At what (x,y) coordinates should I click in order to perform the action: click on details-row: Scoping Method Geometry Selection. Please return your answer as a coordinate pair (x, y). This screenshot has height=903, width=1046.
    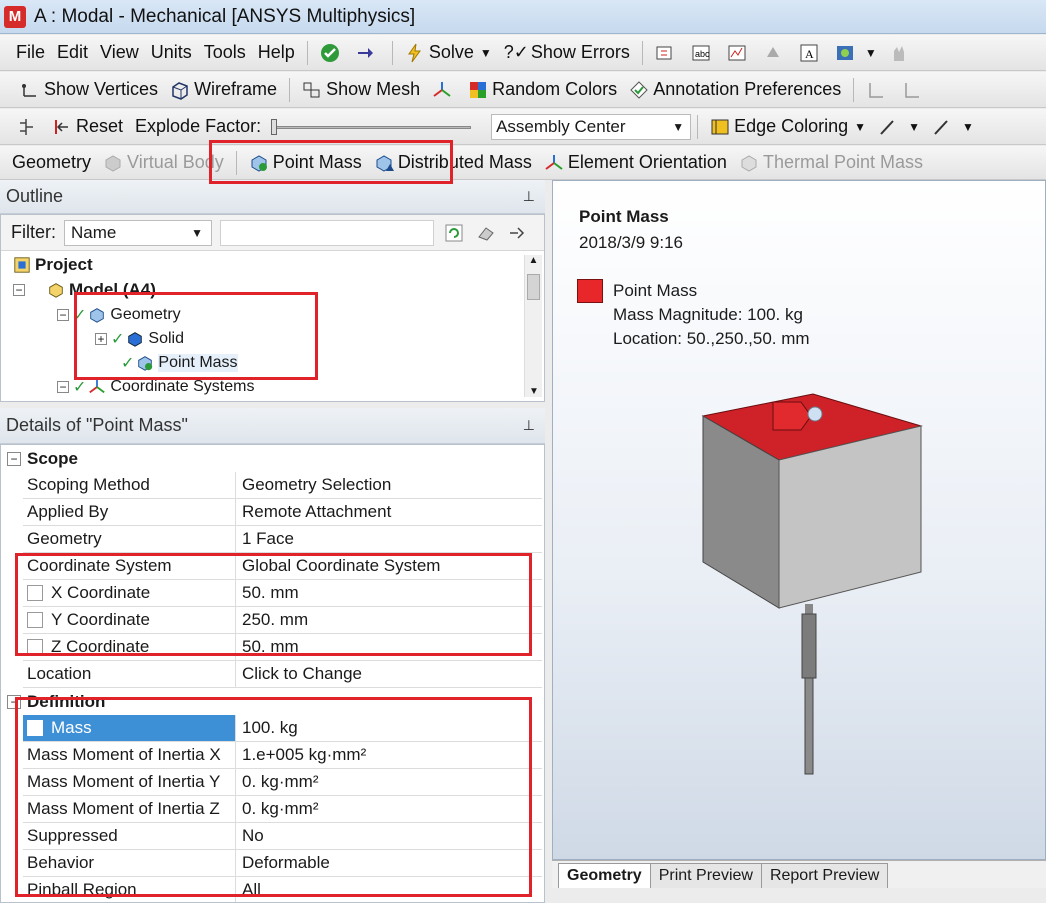
    Looking at the image, I should click on (282, 485).